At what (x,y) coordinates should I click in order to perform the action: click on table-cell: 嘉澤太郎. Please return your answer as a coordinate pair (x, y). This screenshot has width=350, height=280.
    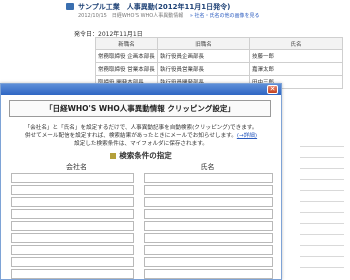
    Looking at the image, I should click on (296, 69).